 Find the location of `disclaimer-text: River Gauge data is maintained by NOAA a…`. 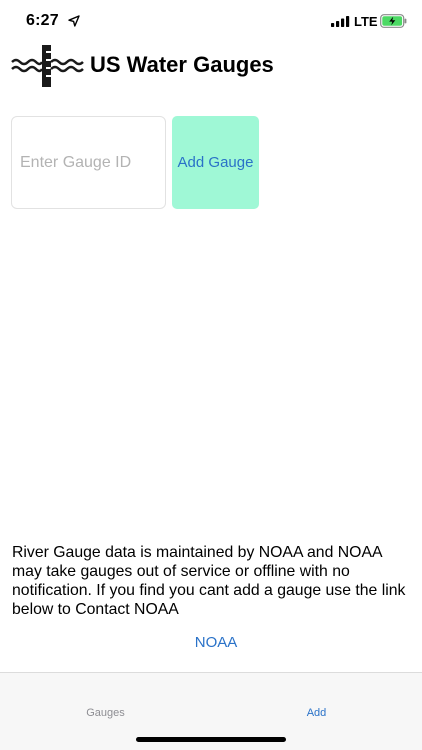

disclaimer-text: River Gauge data is maintained by NOAA a… is located at coordinates (209, 581).